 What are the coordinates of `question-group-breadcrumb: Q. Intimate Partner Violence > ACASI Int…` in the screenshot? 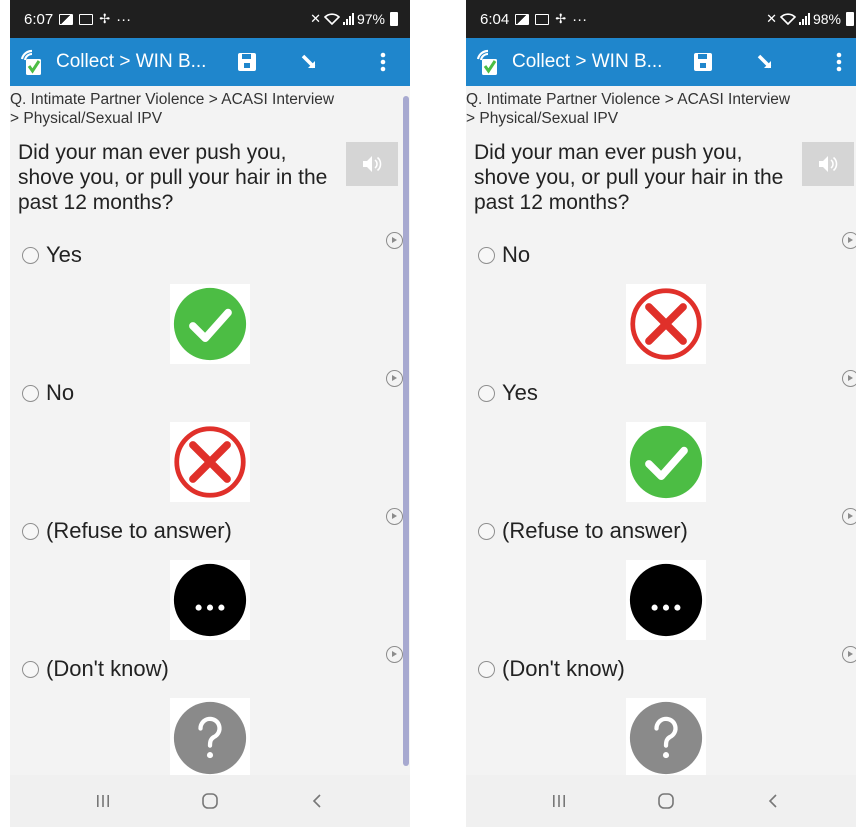 It's located at (628, 109).